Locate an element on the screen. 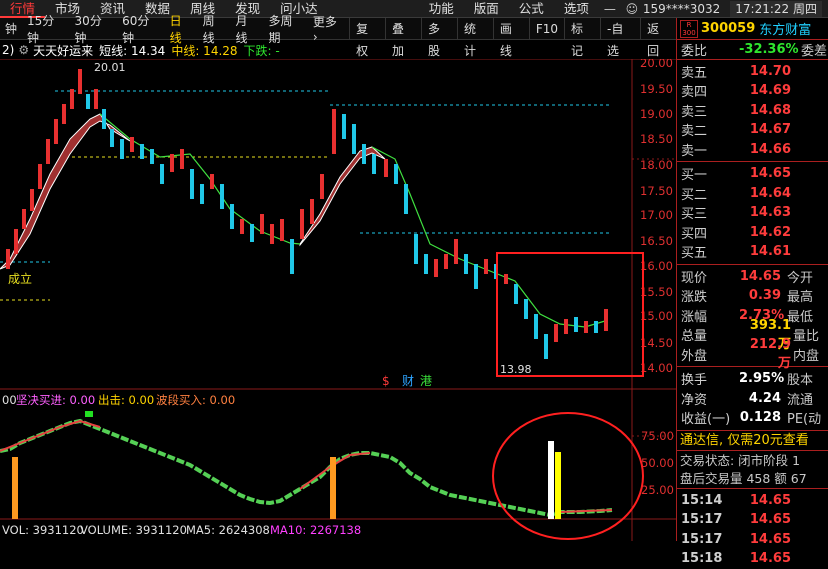 The width and height of the screenshot is (828, 569). stat-value: 14.65 is located at coordinates (760, 276).